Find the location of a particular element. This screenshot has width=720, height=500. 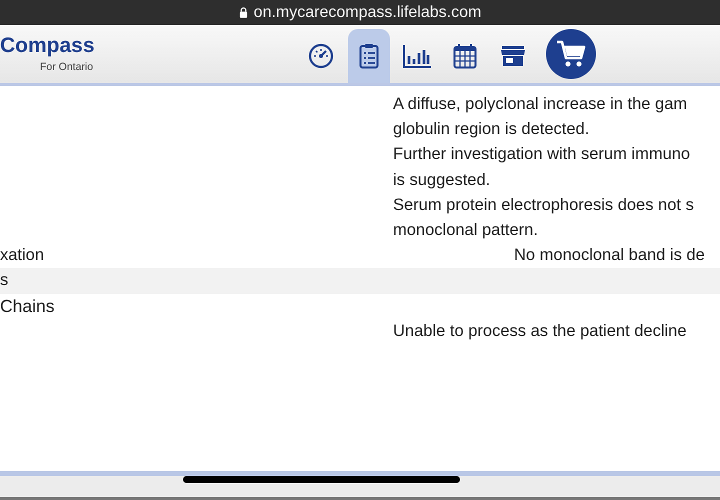

bar-chart-icon is located at coordinates (417, 56).